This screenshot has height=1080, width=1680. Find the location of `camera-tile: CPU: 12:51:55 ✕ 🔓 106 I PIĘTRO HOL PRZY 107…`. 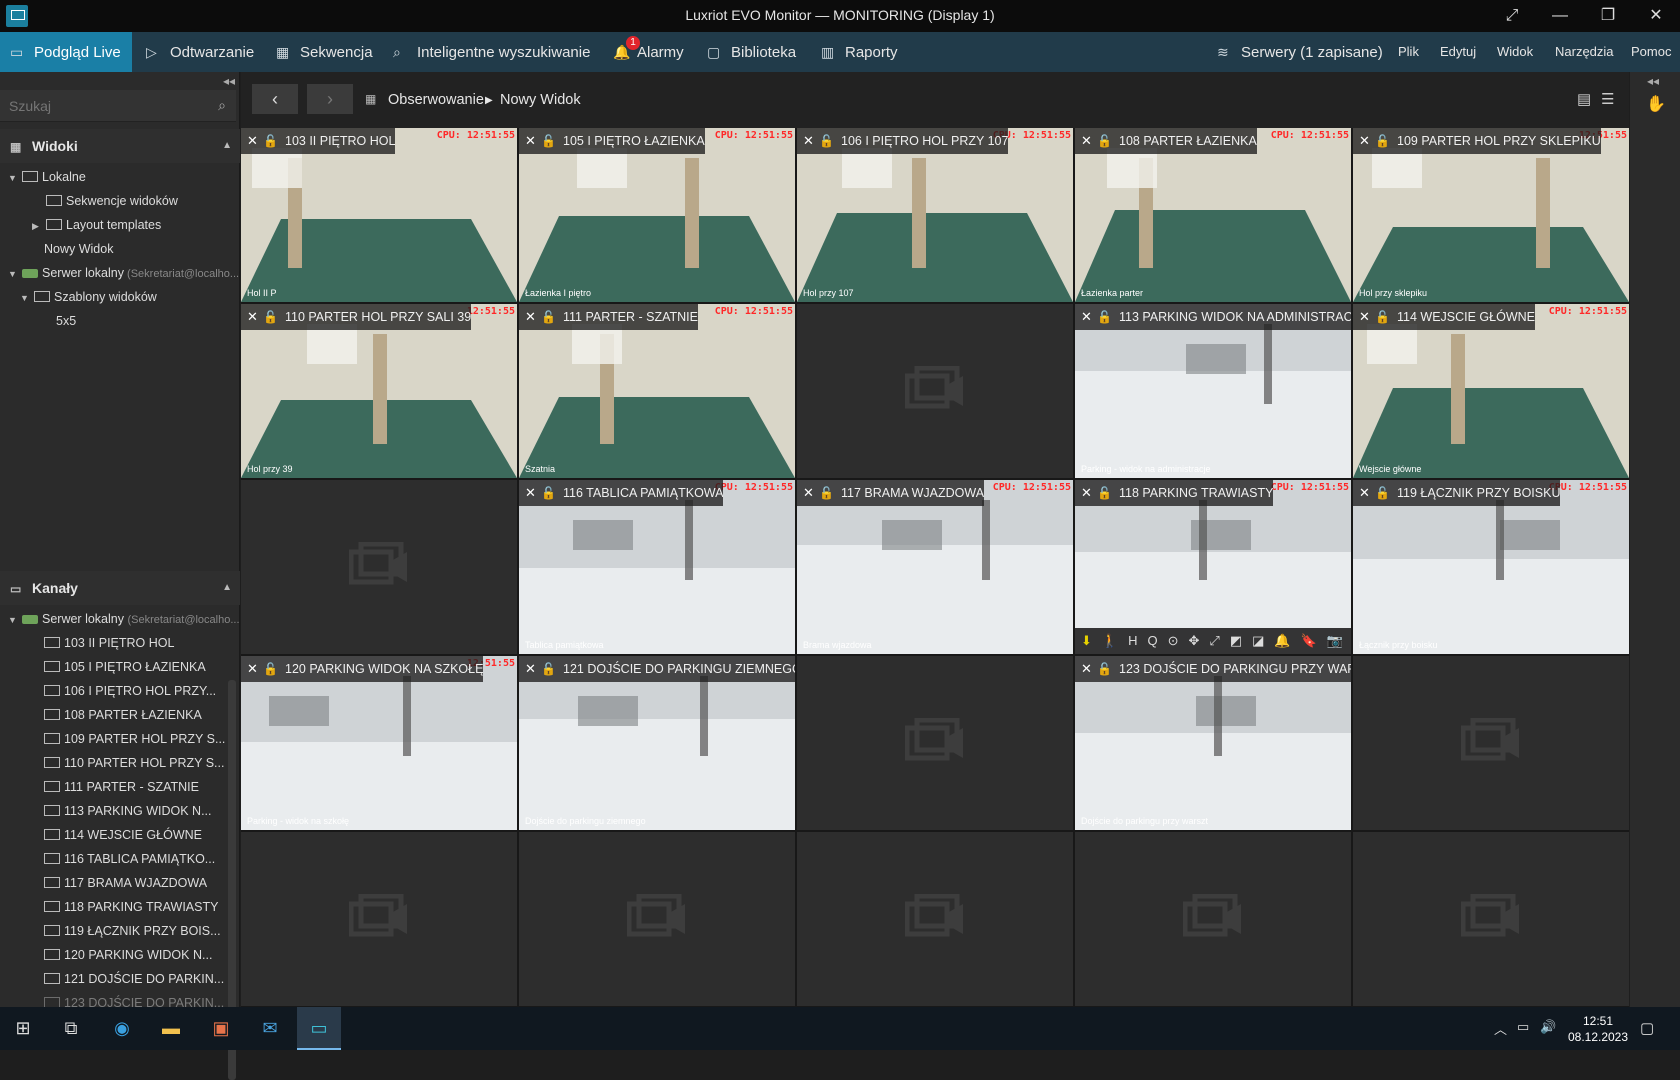

camera-tile: CPU: 12:51:55 ✕ 🔓 106 I PIĘTRO HOL PRZY 107… is located at coordinates (935, 215).